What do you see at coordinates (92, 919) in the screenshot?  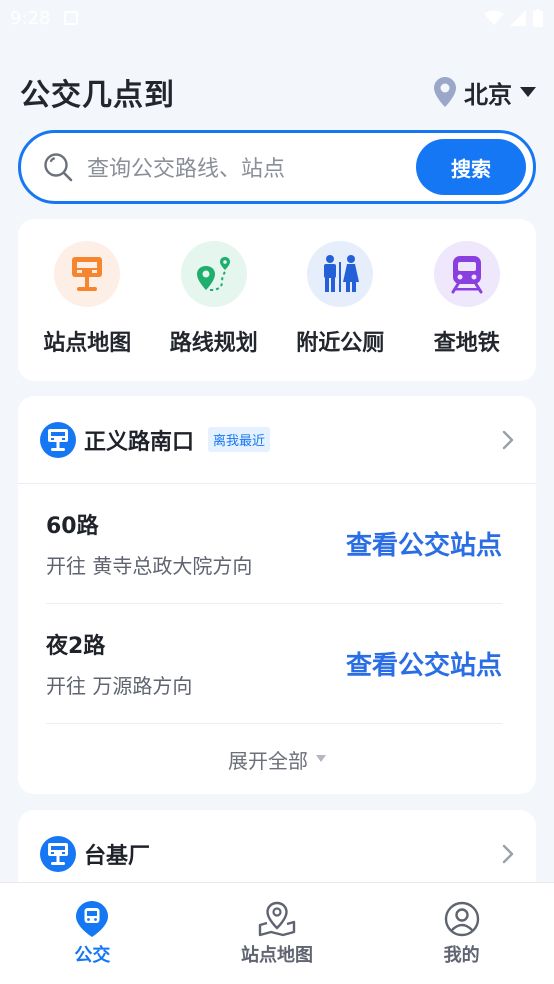 I see `bus-icon` at bounding box center [92, 919].